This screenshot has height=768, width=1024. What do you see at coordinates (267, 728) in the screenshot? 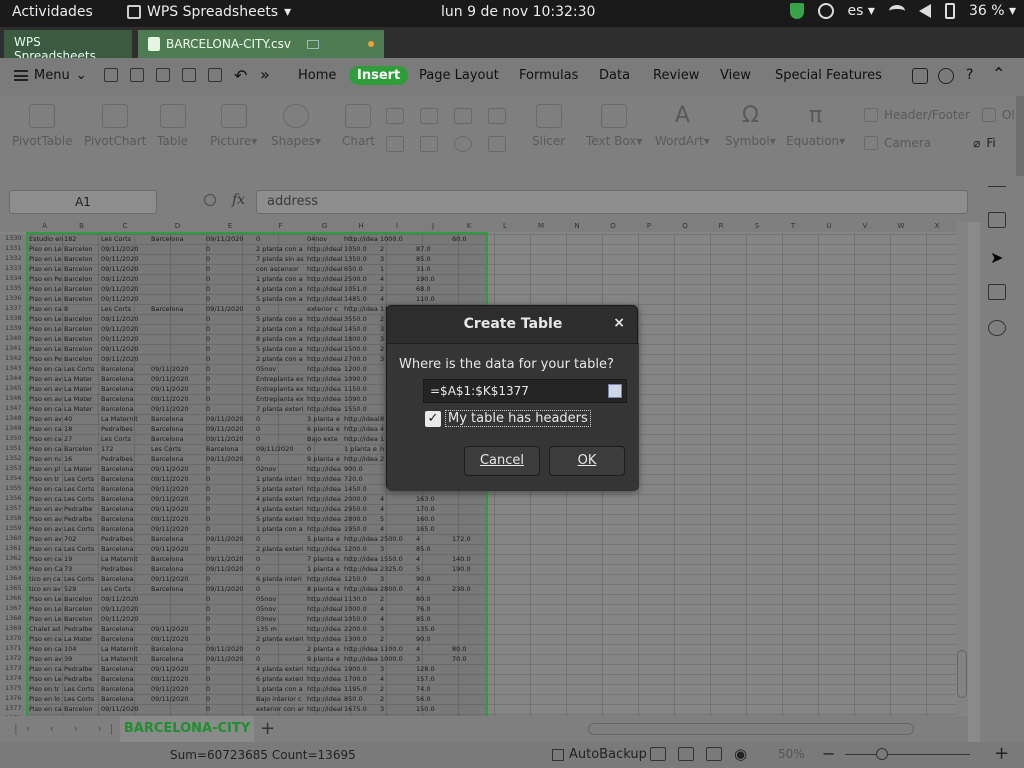
I see `add-sheet-button: +` at bounding box center [267, 728].